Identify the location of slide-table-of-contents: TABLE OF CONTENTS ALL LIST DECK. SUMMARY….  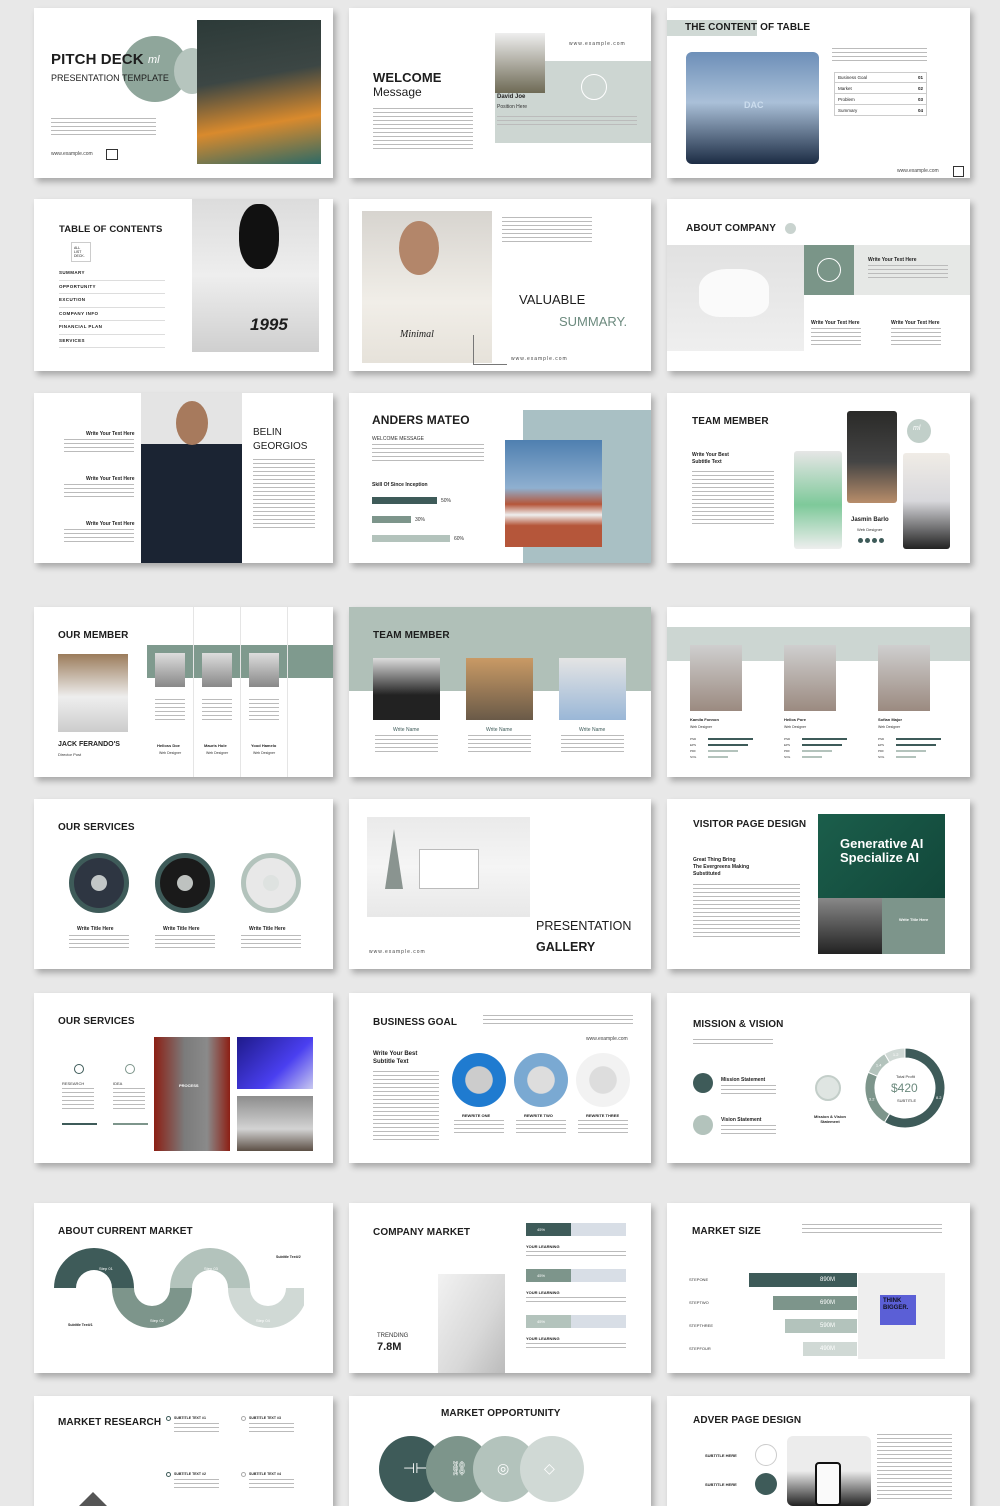
(183, 285).